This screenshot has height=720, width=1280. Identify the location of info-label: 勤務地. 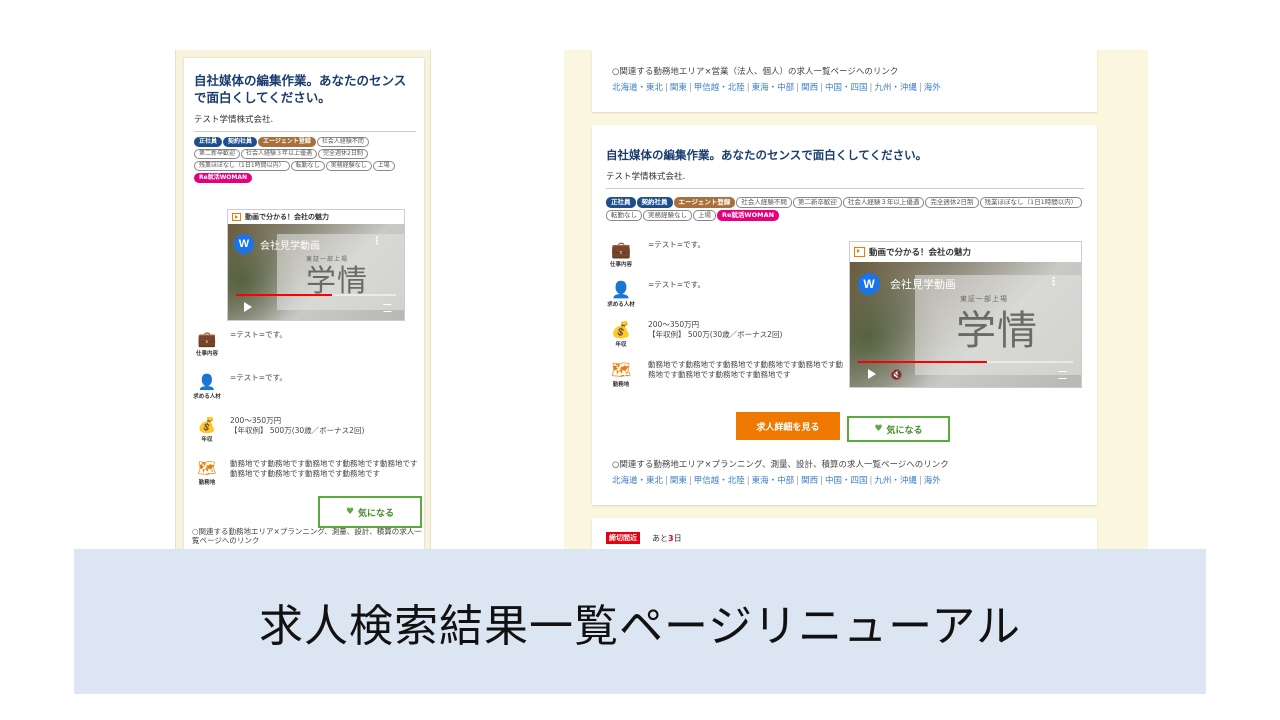
(621, 385).